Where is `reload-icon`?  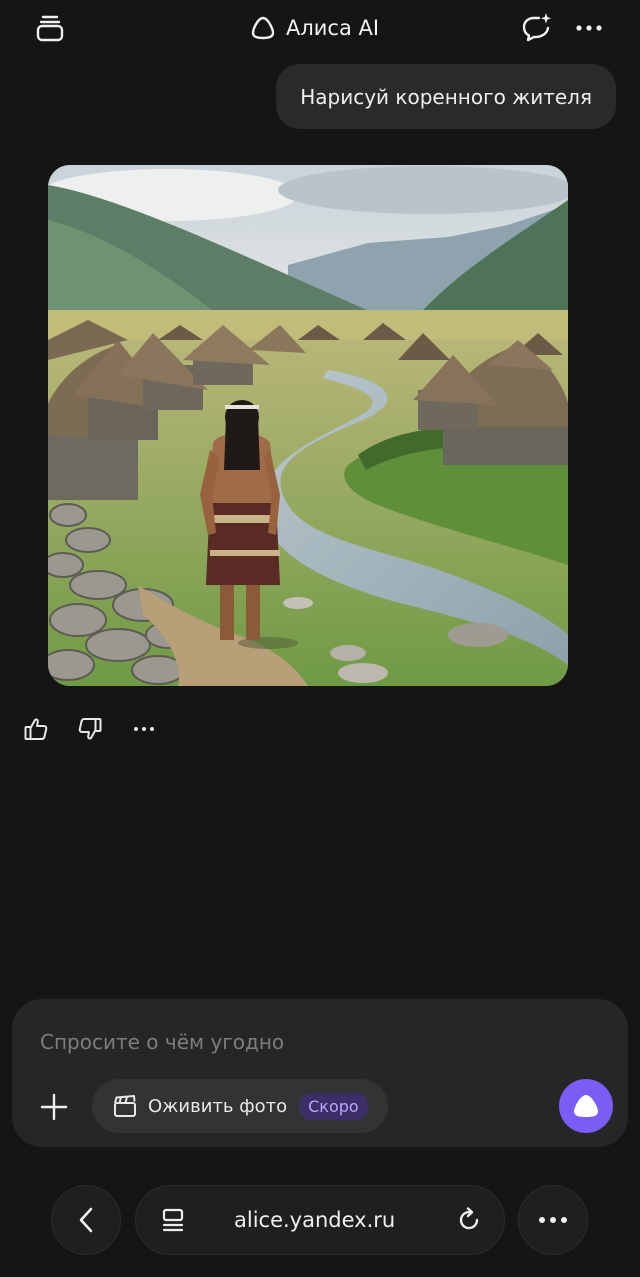 reload-icon is located at coordinates (469, 1218).